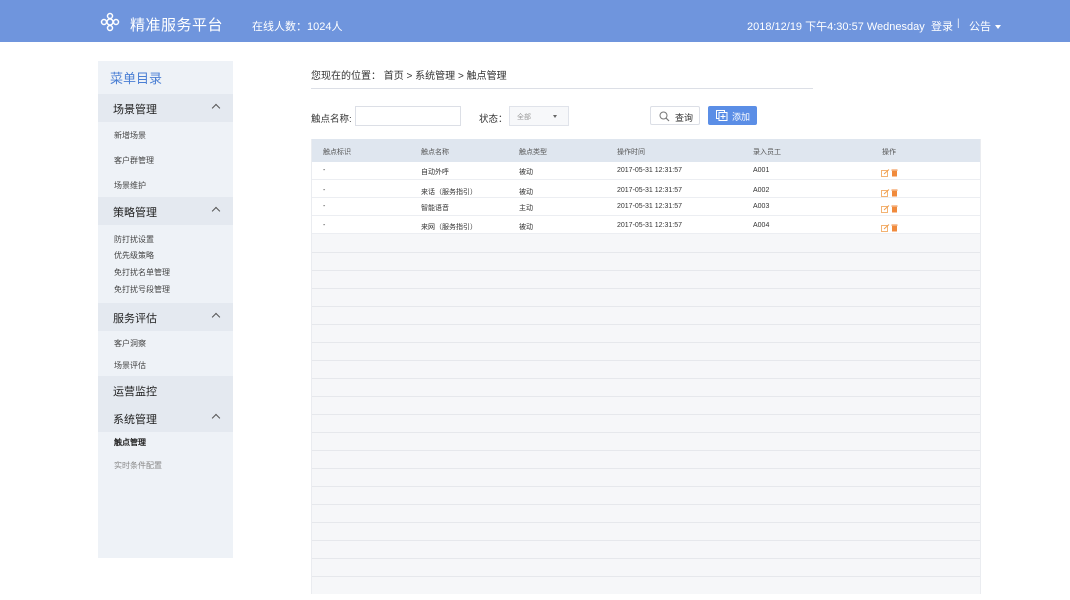 Image resolution: width=1070 pixels, height=600 pixels. I want to click on menu-group-evaluation: 服务评估, so click(165, 317).